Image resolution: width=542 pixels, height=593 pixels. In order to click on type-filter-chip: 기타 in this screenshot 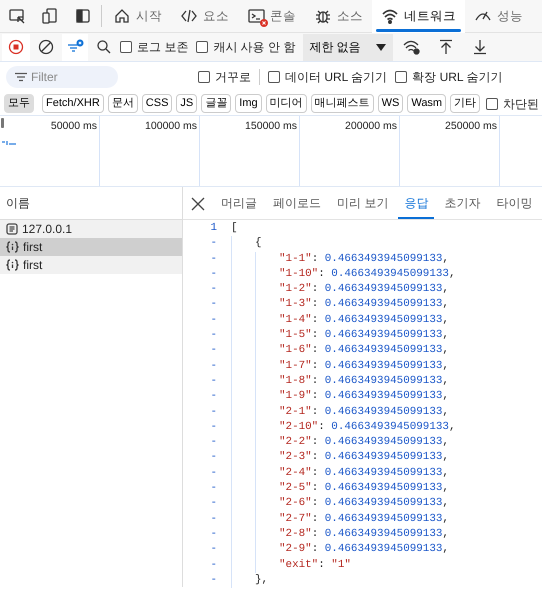, I will do `click(465, 103)`.